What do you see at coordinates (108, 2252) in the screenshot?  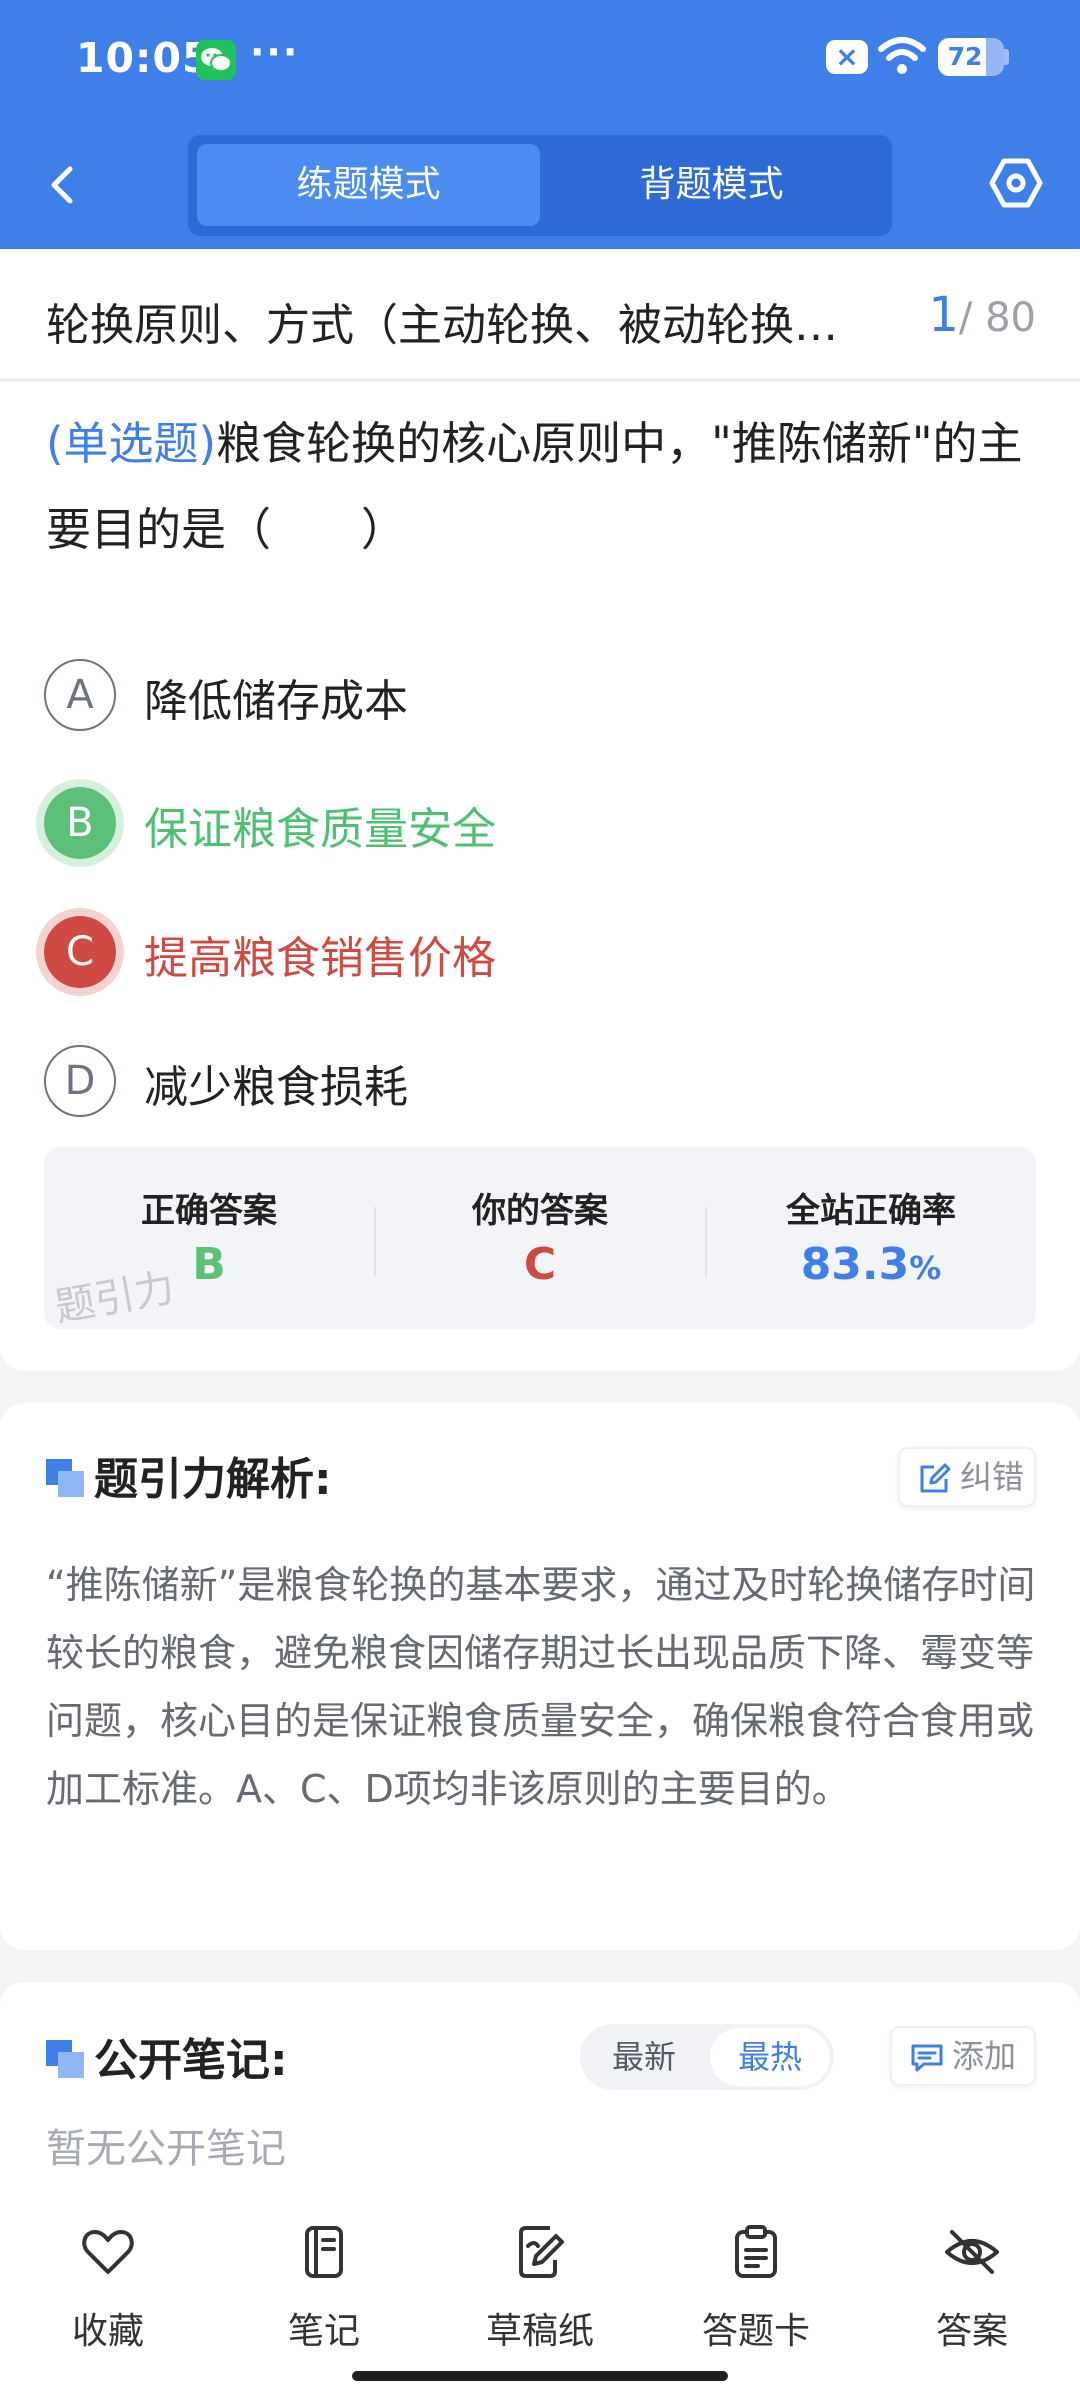 I see `heart-icon` at bounding box center [108, 2252].